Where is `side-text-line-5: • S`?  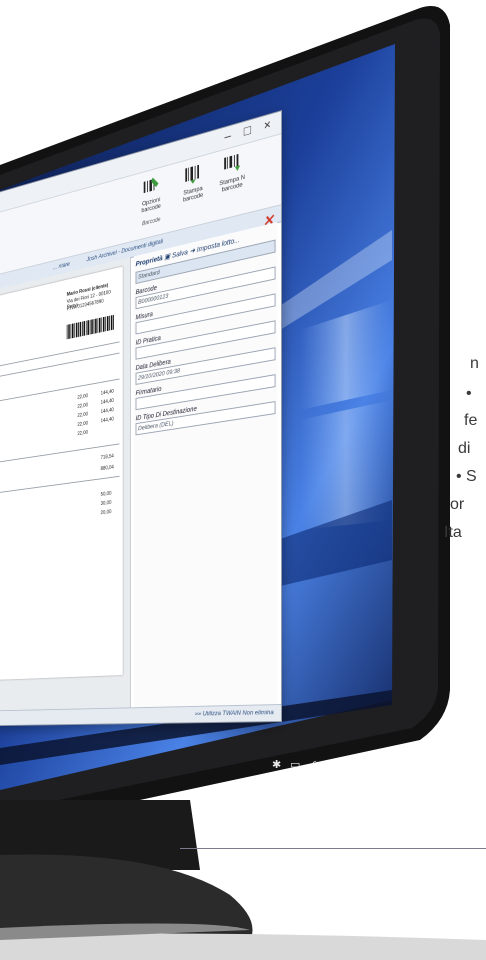 side-text-line-5: • S is located at coordinates (466, 476).